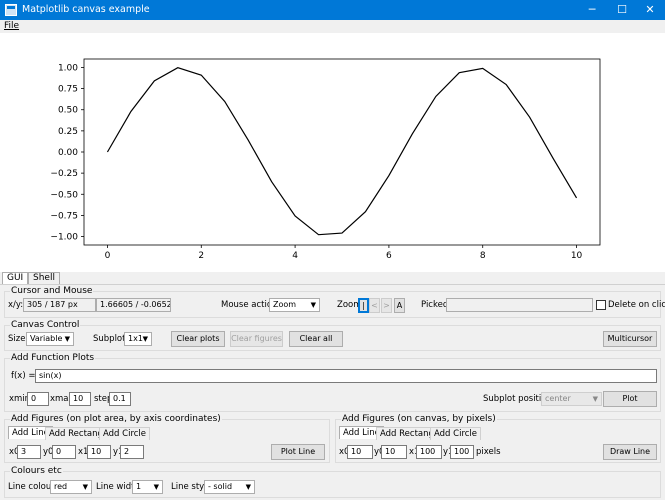 The height and width of the screenshot is (500, 665). What do you see at coordinates (68, 90) in the screenshot?
I see `y-tick-label: 0.75` at bounding box center [68, 90].